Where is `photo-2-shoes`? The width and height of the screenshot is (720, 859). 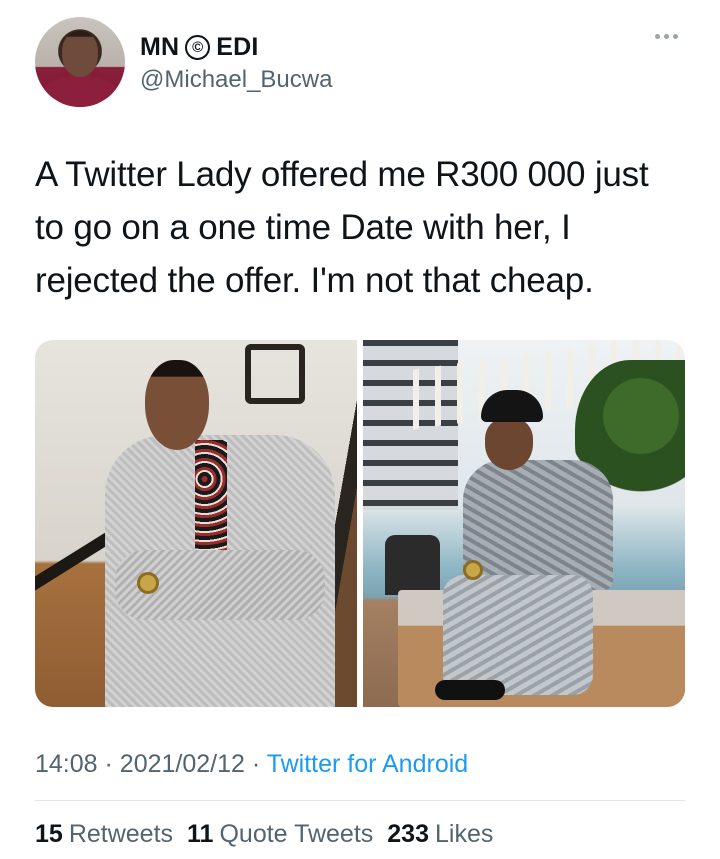 photo-2-shoes is located at coordinates (470, 690).